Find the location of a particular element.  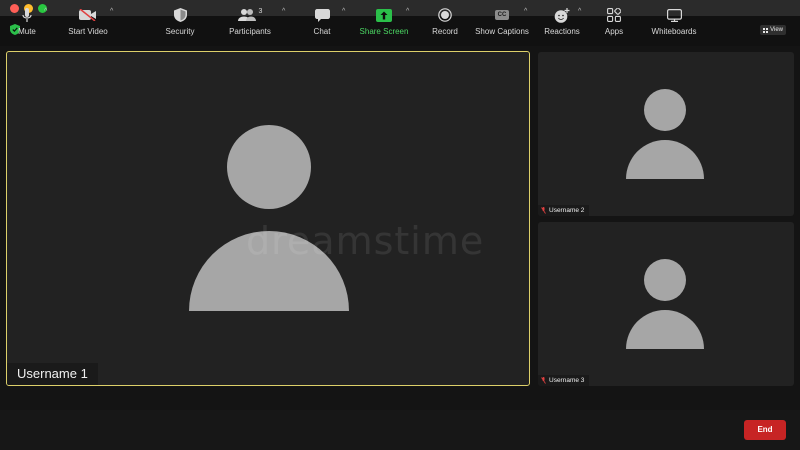

video-tile-participant: Username 3 is located at coordinates (666, 304).